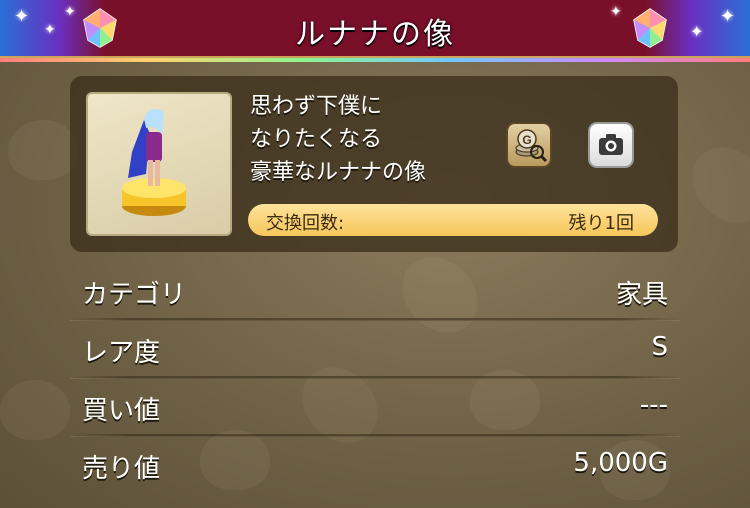 This screenshot has width=750, height=508. What do you see at coordinates (653, 405) in the screenshot?
I see `buy-price-value: ---` at bounding box center [653, 405].